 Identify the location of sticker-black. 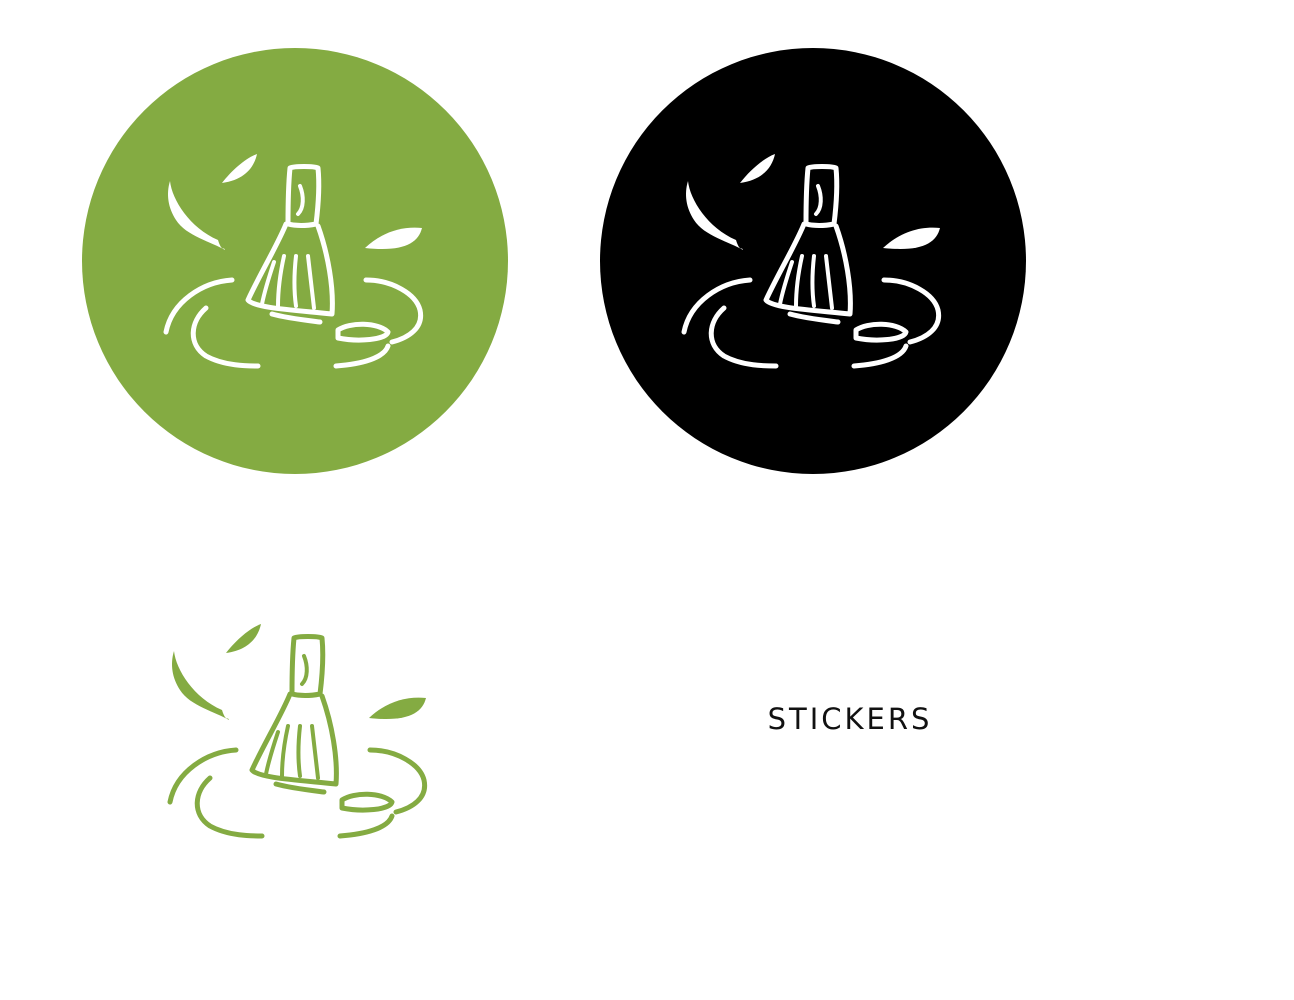
(813, 261).